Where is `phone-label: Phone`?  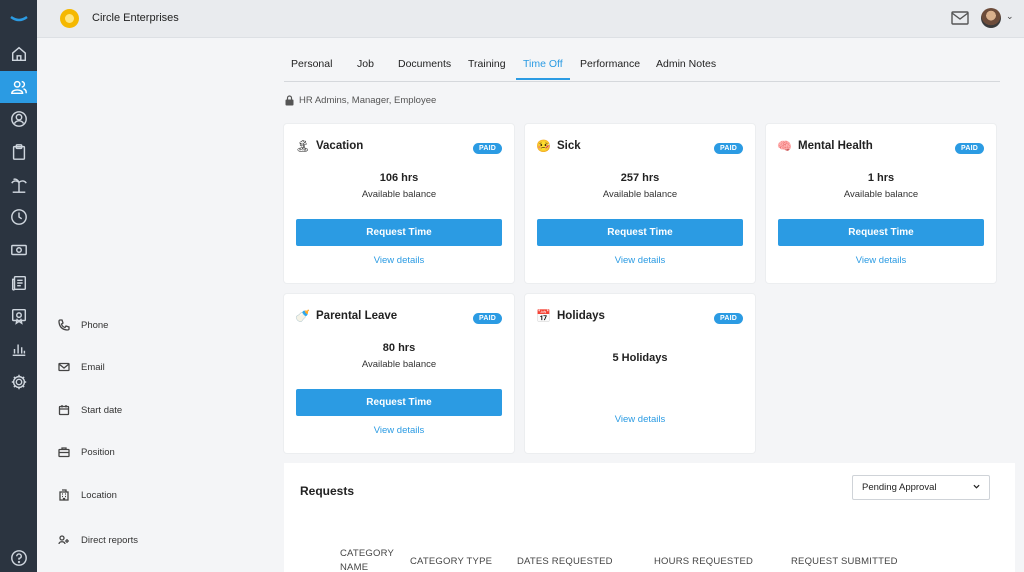
phone-label: Phone is located at coordinates (95, 325).